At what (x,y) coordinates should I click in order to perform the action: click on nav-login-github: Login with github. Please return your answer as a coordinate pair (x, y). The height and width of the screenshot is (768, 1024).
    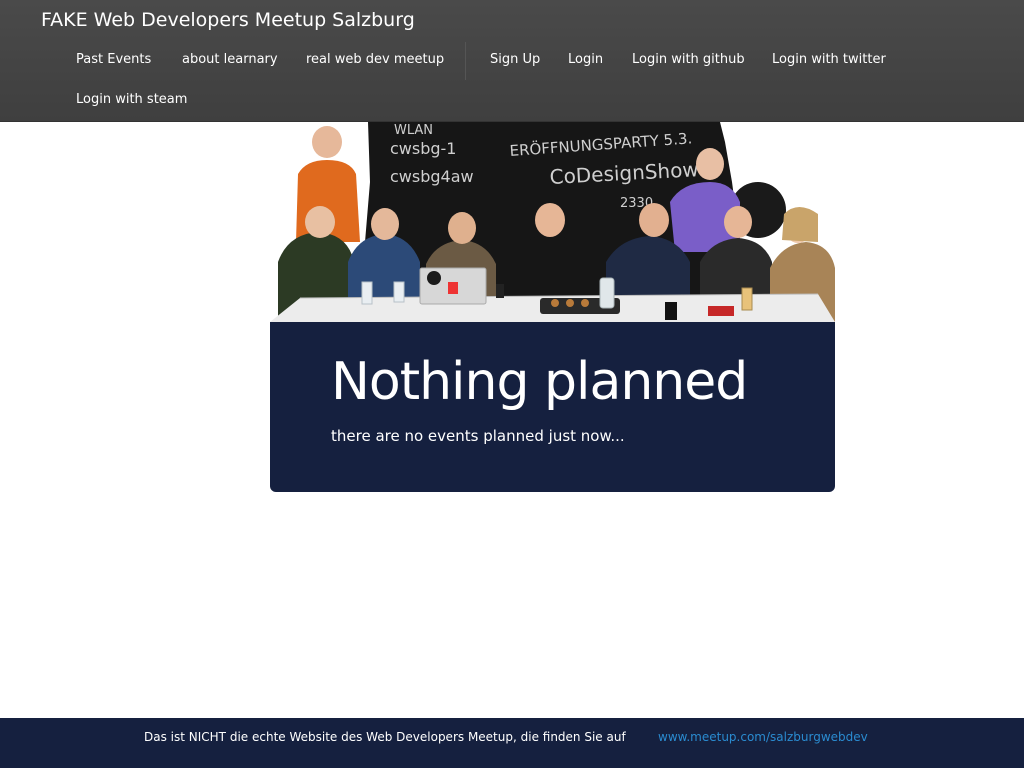
    Looking at the image, I should click on (688, 59).